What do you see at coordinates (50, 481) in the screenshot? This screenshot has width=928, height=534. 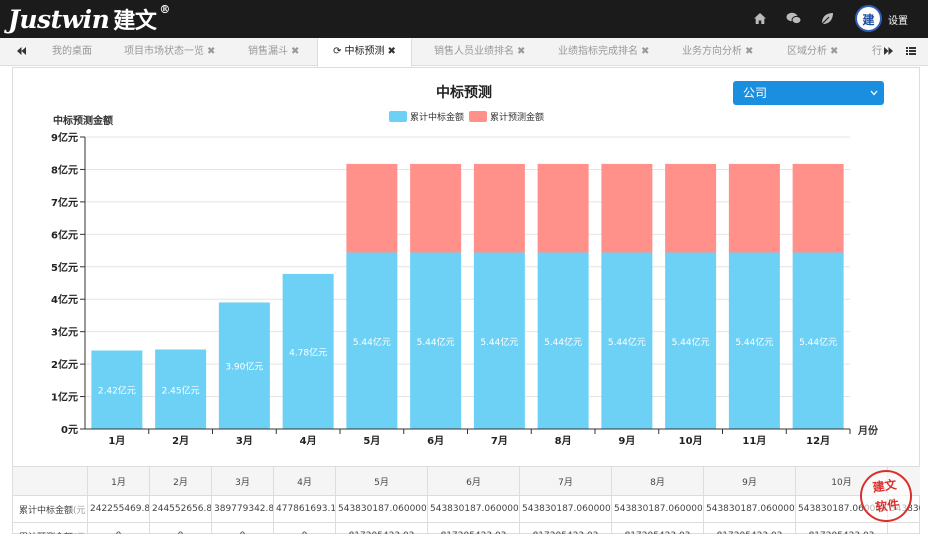 I see `table-header-cell` at bounding box center [50, 481].